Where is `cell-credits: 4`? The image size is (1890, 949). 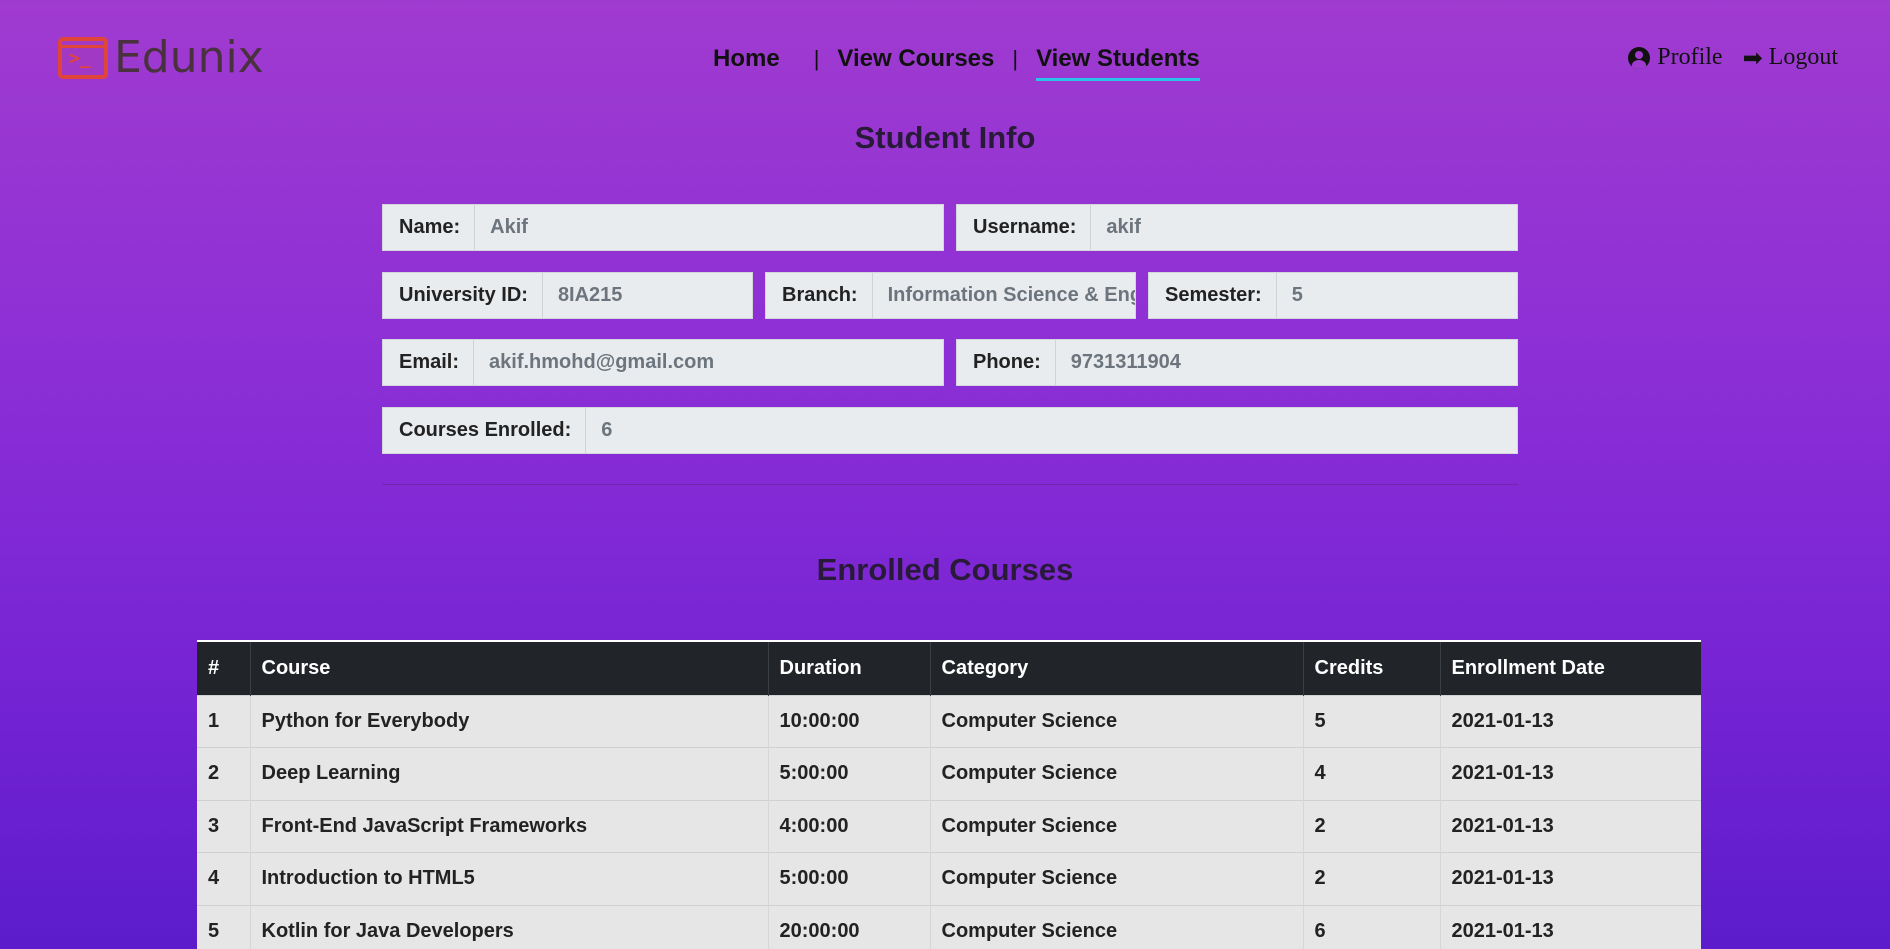
cell-credits: 4 is located at coordinates (1371, 773).